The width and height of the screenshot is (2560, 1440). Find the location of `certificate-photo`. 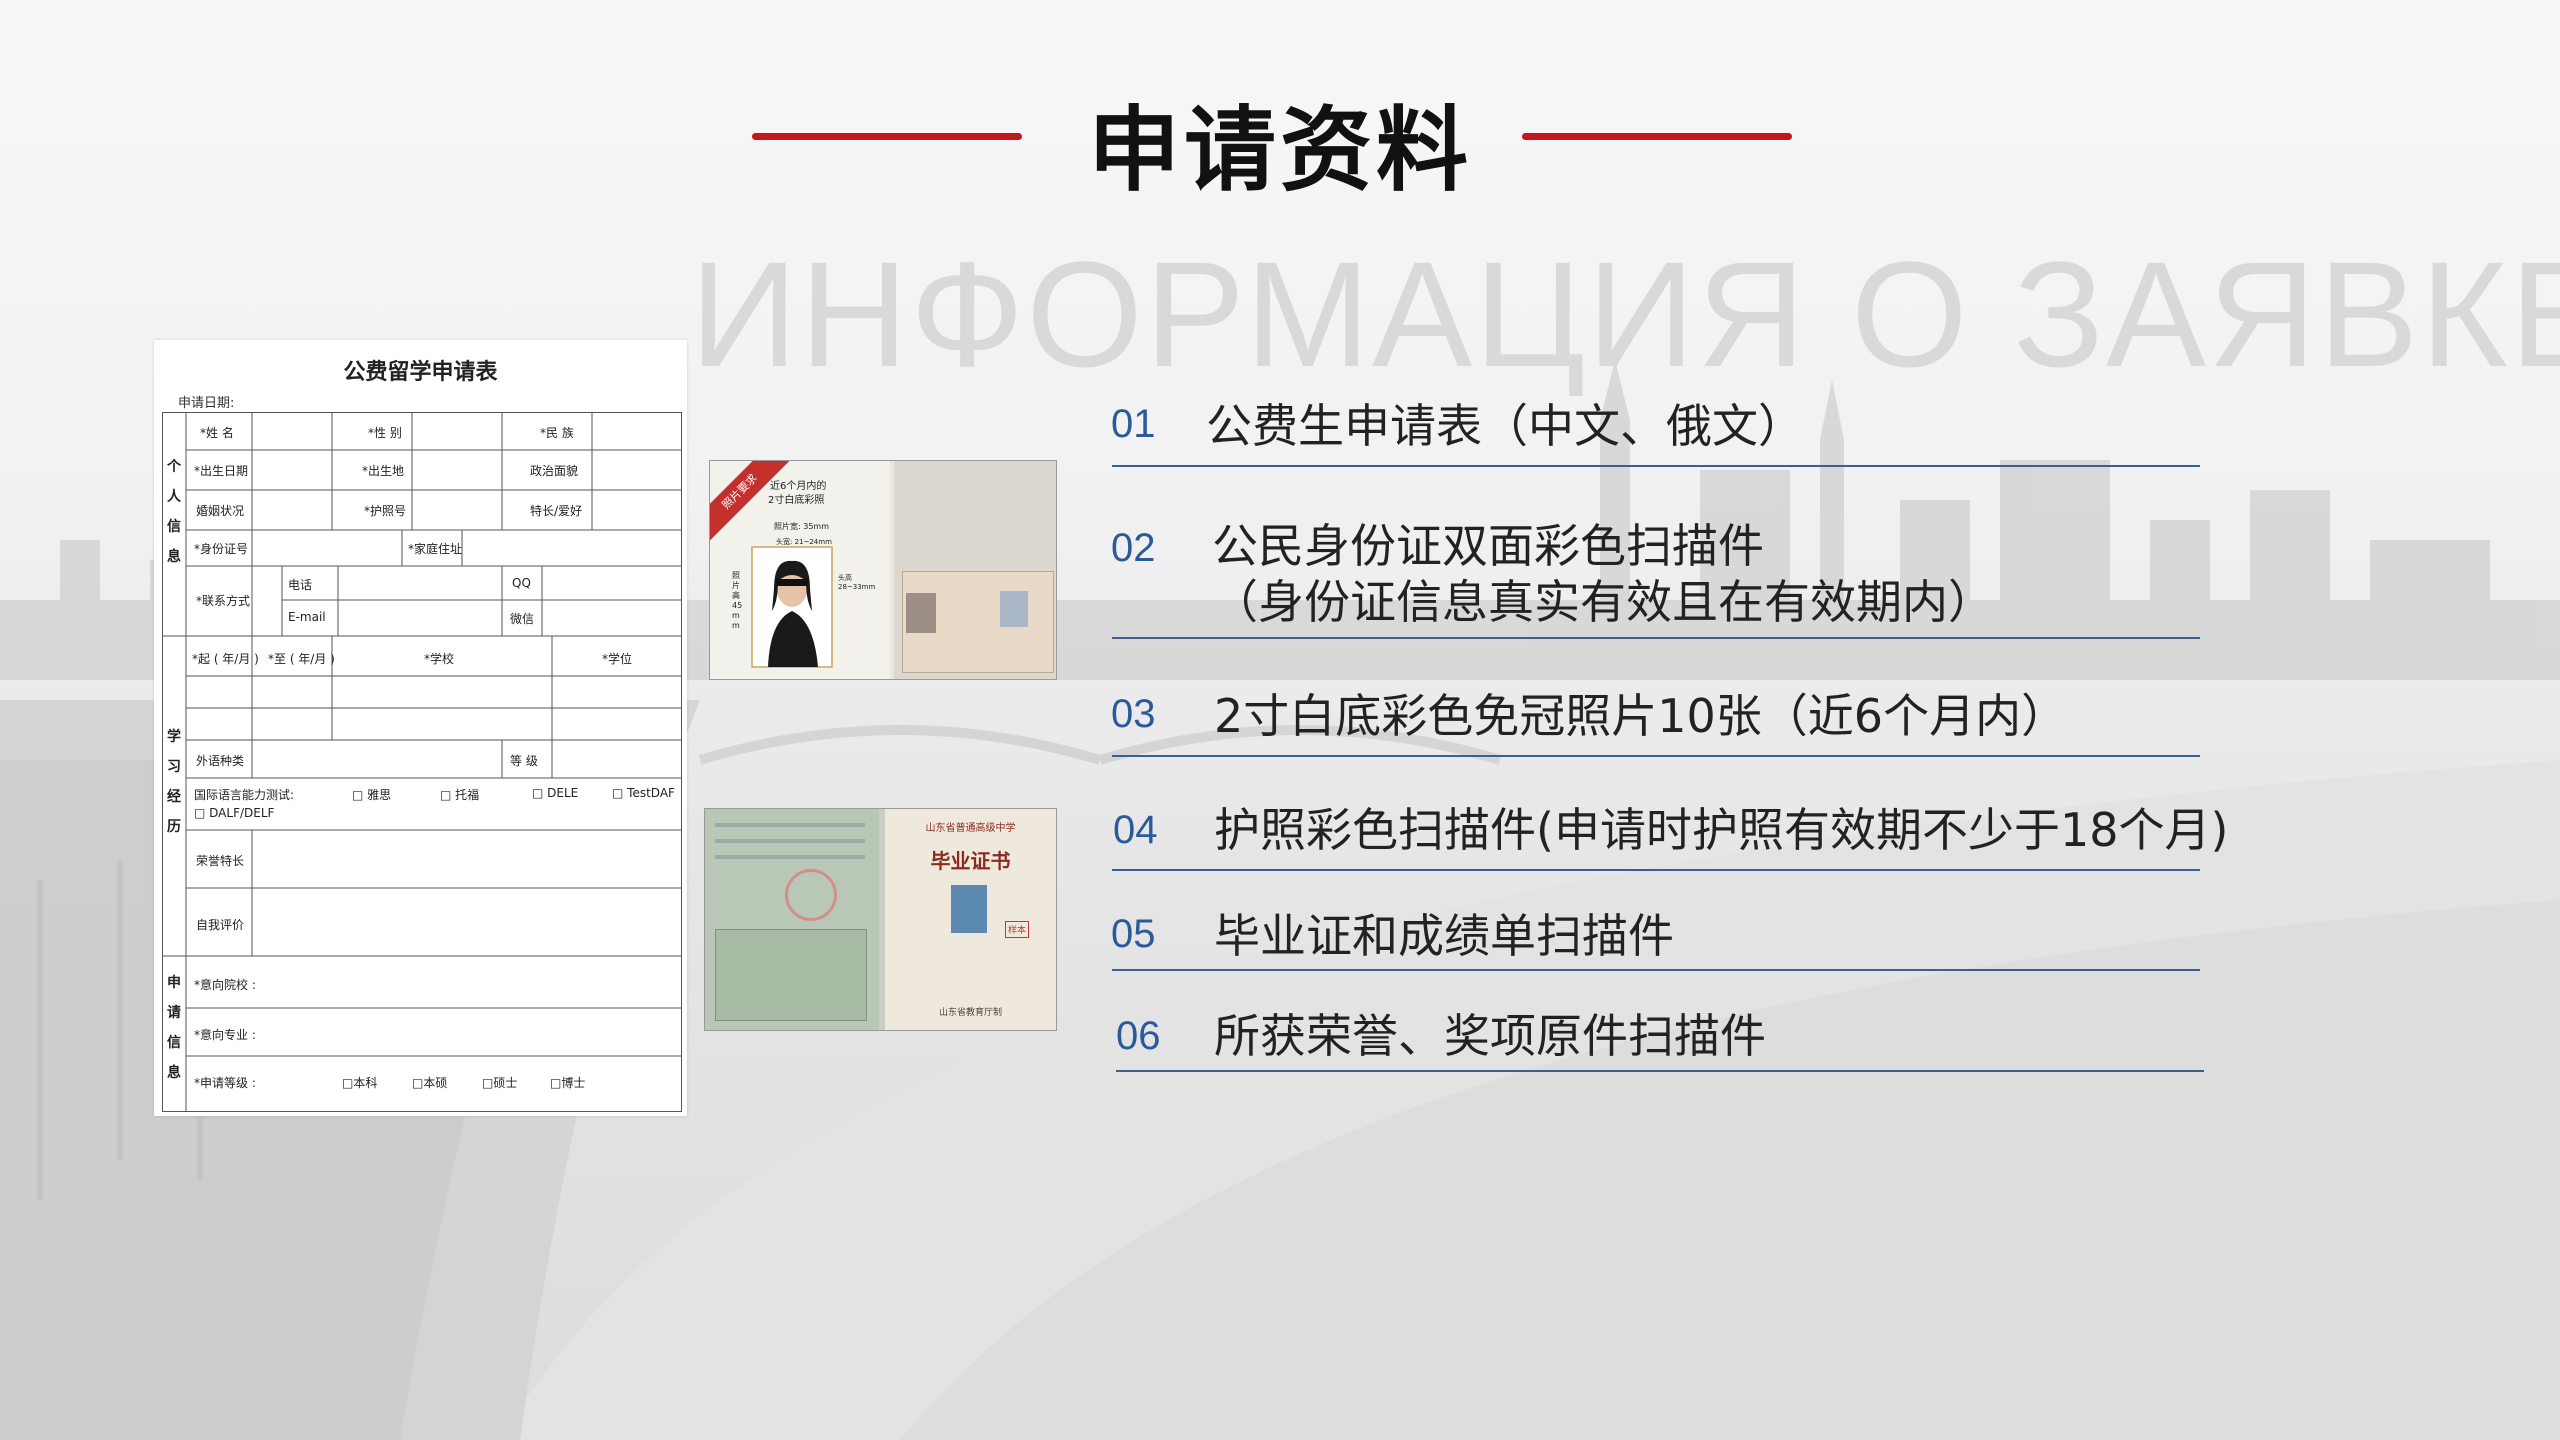

certificate-photo is located at coordinates (969, 909).